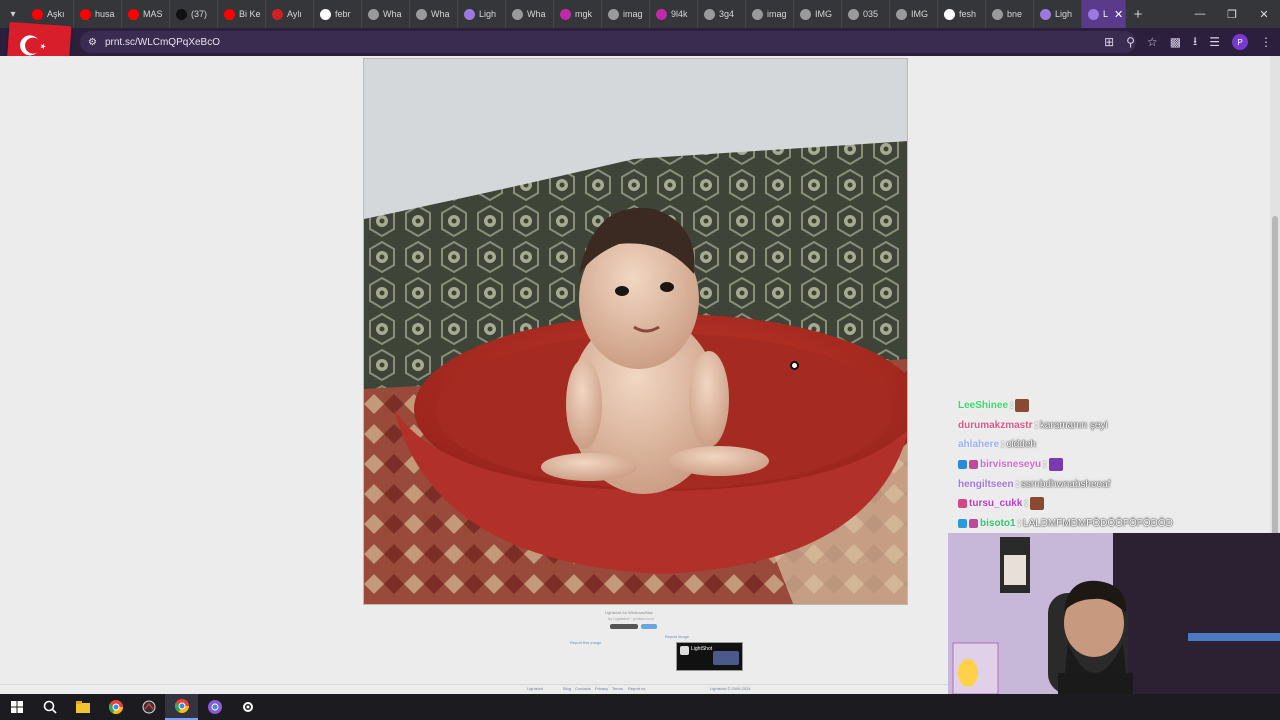 This screenshot has width=1280, height=720. What do you see at coordinates (866, 14) in the screenshot?
I see `browser-tab: 035` at bounding box center [866, 14].